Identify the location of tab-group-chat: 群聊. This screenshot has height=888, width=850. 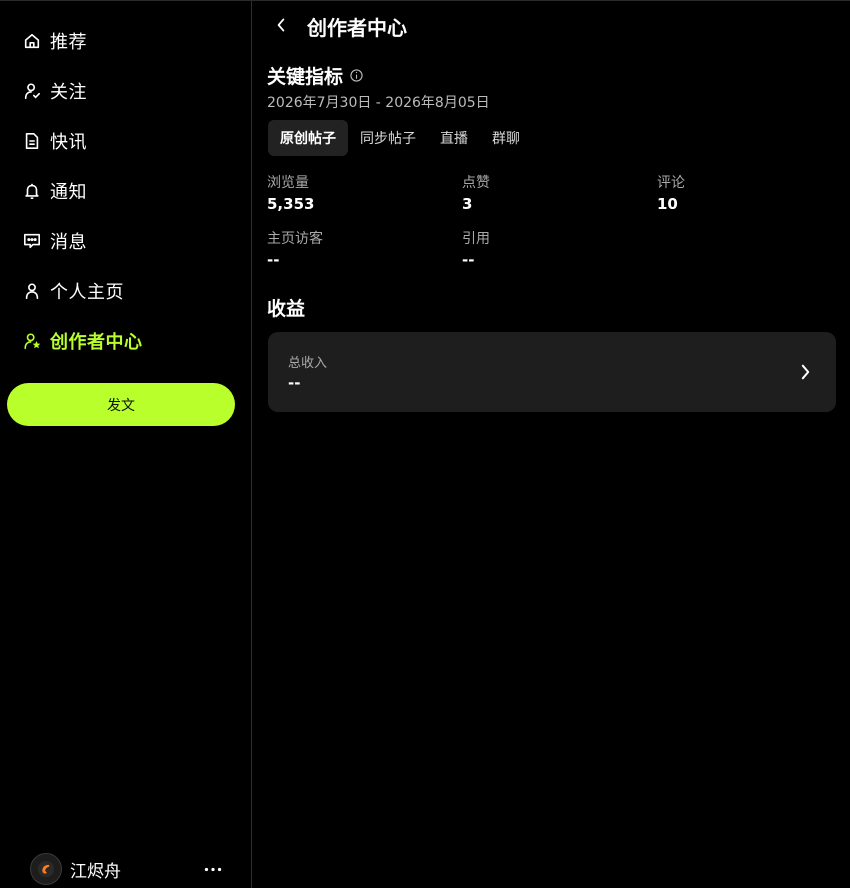
(506, 138).